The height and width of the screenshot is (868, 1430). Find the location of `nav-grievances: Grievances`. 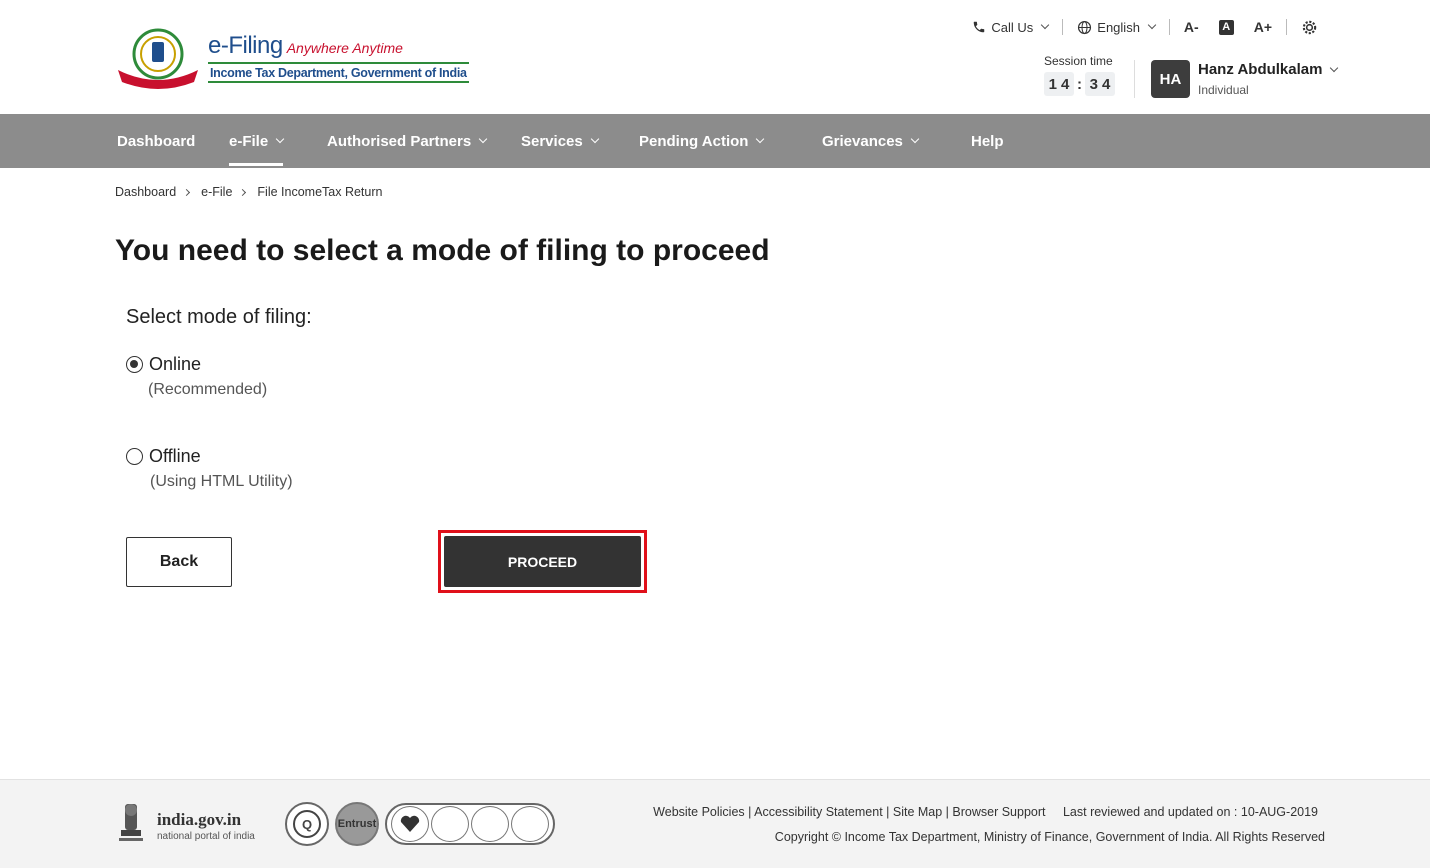

nav-grievances: Grievances is located at coordinates (871, 141).